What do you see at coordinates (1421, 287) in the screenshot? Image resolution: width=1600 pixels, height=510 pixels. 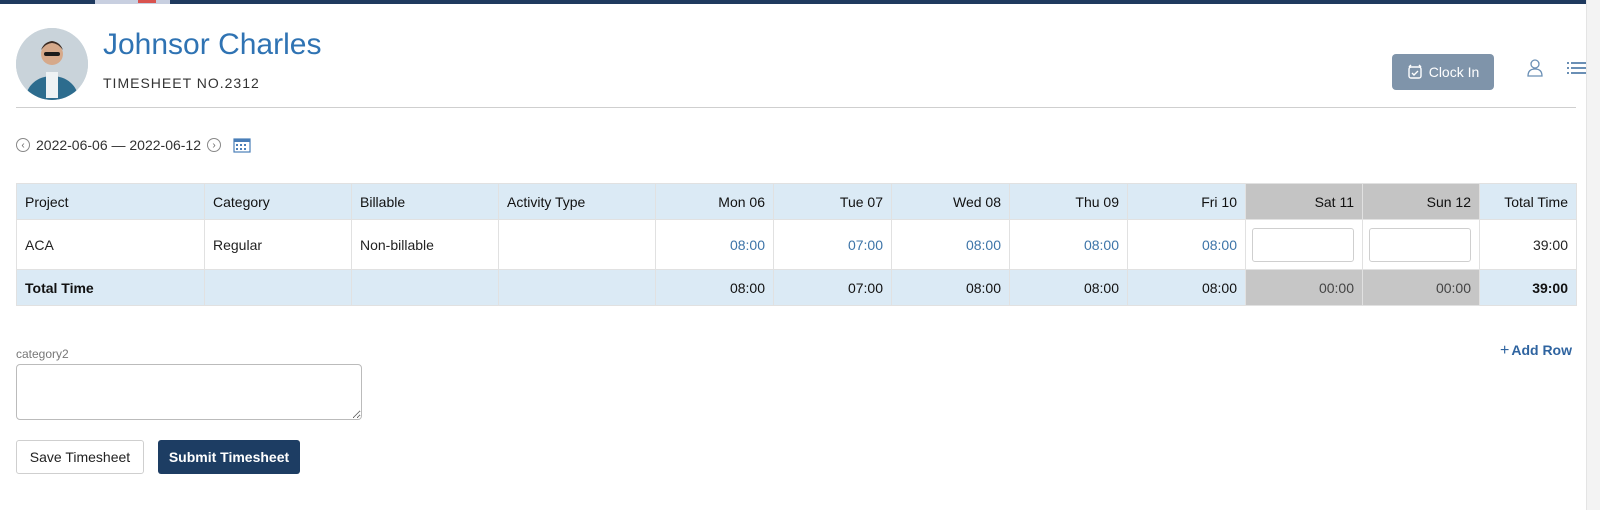 I see `footer-sun-total: 00:00` at bounding box center [1421, 287].